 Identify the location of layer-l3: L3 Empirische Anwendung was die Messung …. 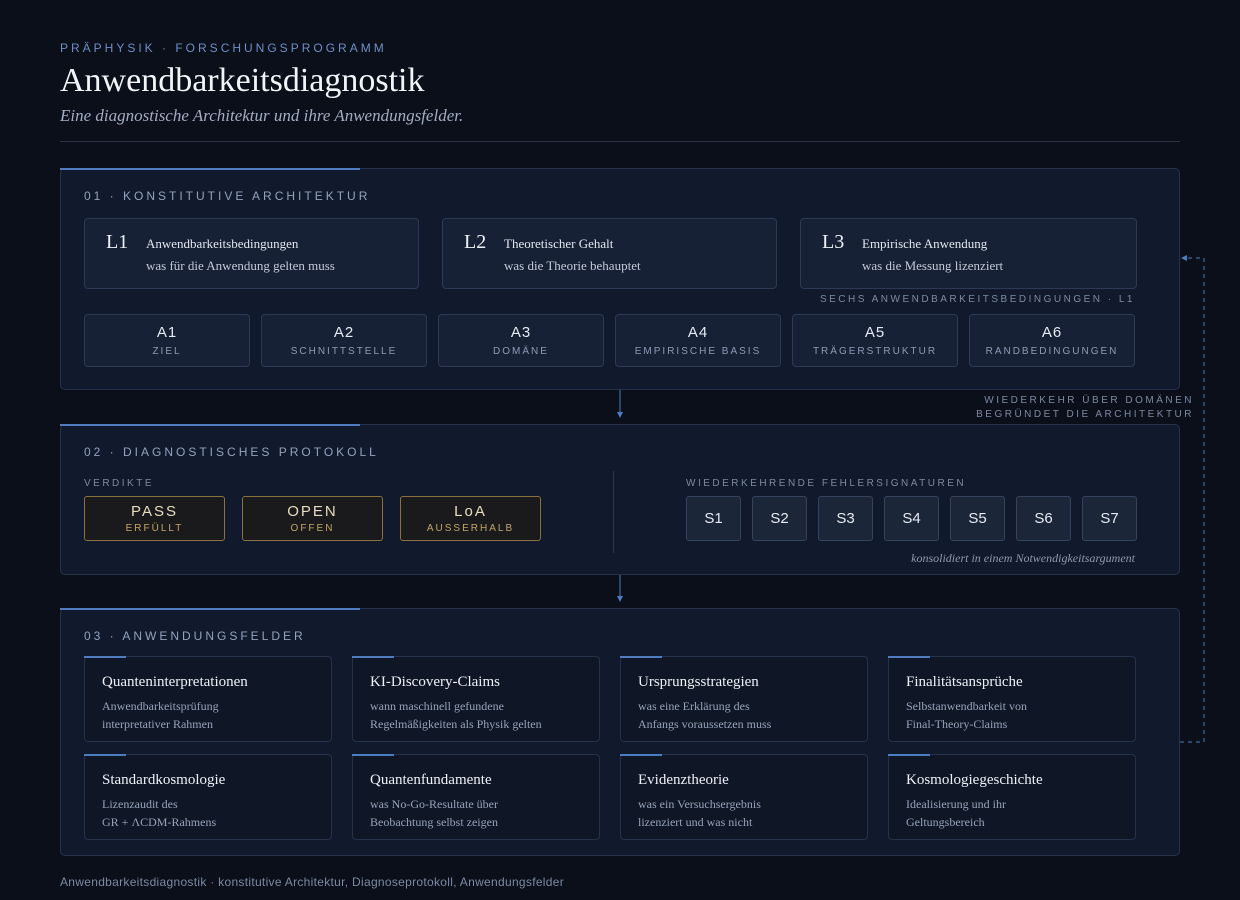
(968, 253).